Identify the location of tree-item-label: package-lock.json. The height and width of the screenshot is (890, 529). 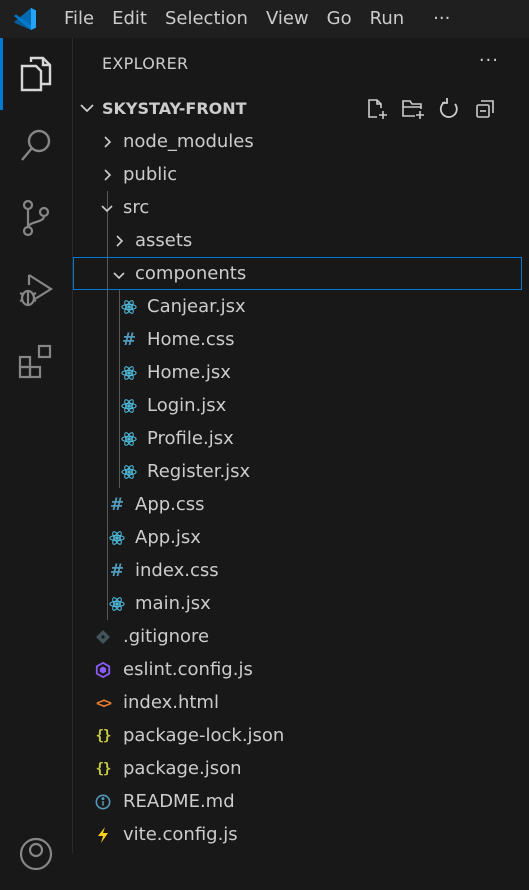
(204, 735).